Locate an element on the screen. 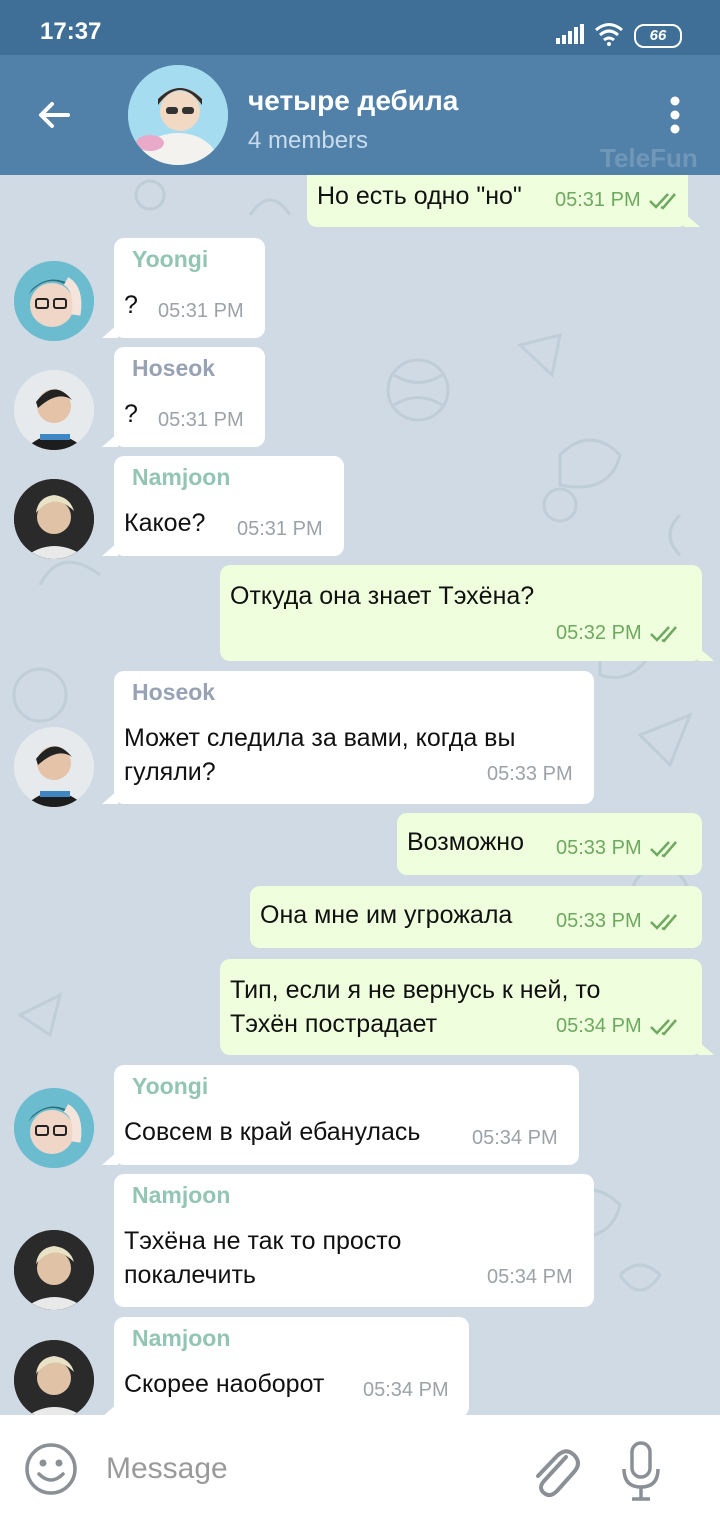 The height and width of the screenshot is (1520, 720). chat-member-count: 4 members is located at coordinates (308, 140).